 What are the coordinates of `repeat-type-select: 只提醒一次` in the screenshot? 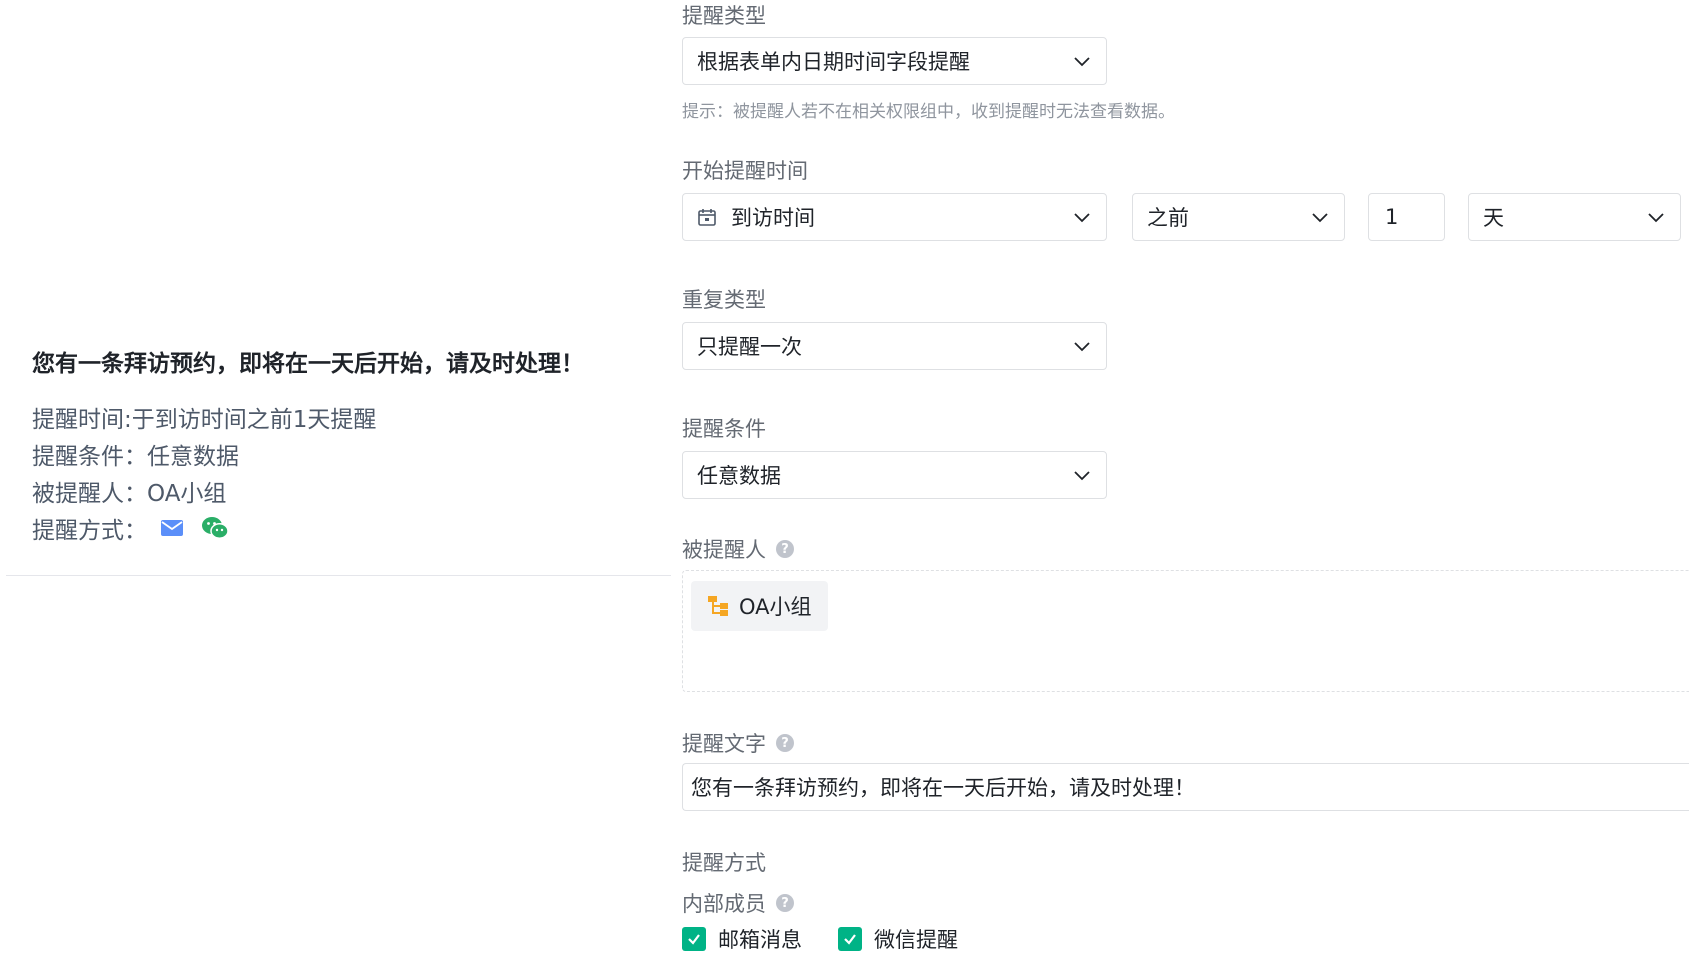 It's located at (894, 346).